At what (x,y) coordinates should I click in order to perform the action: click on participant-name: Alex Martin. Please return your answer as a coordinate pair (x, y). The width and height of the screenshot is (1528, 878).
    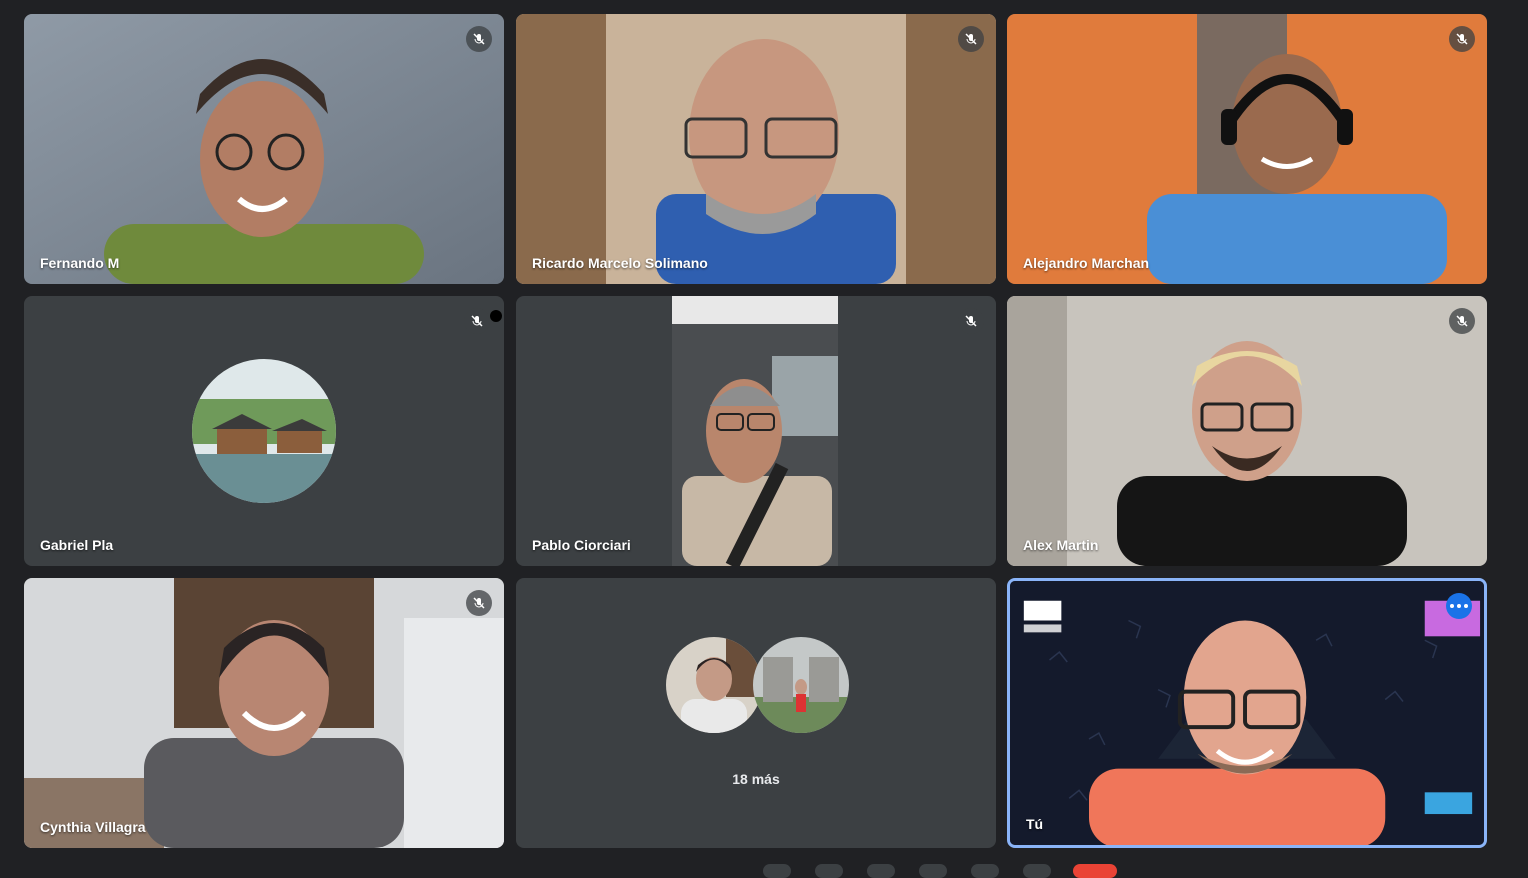
    Looking at the image, I should click on (1061, 545).